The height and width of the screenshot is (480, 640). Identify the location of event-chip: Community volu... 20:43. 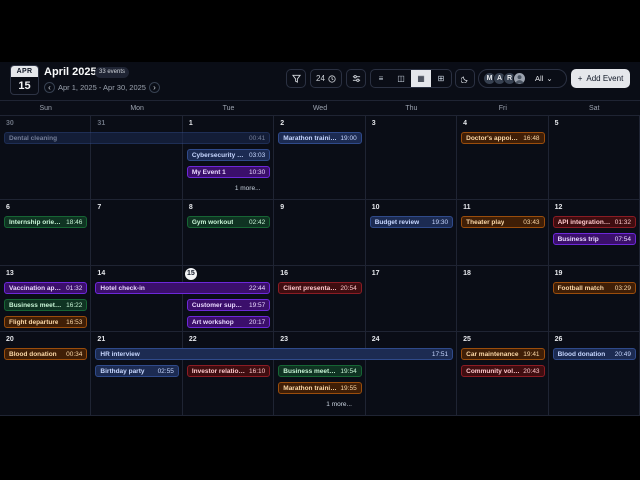
(503, 371).